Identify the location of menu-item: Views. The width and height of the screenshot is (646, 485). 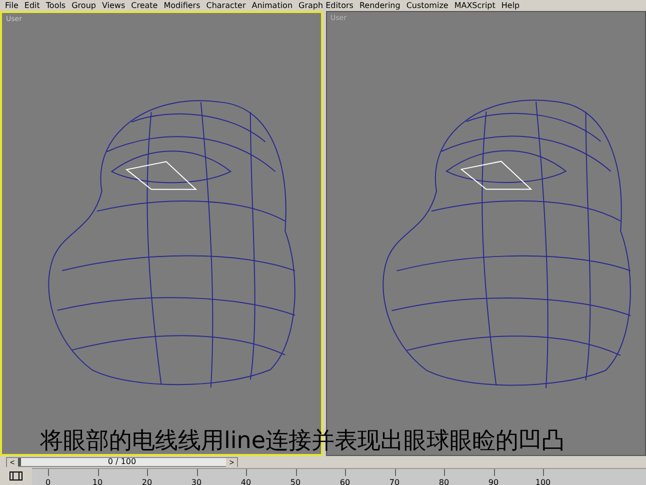
(113, 5).